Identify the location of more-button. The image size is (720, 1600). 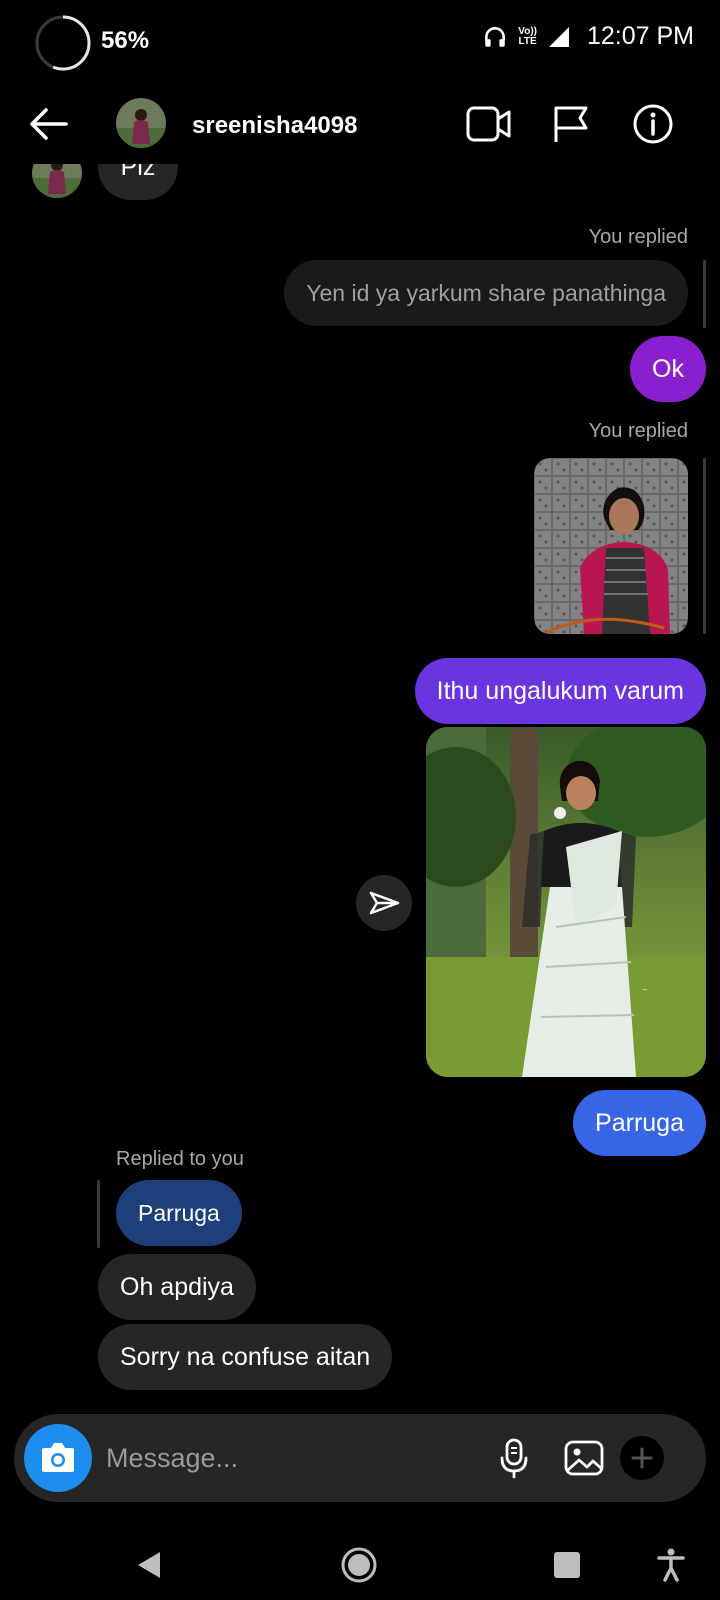
(642, 1458).